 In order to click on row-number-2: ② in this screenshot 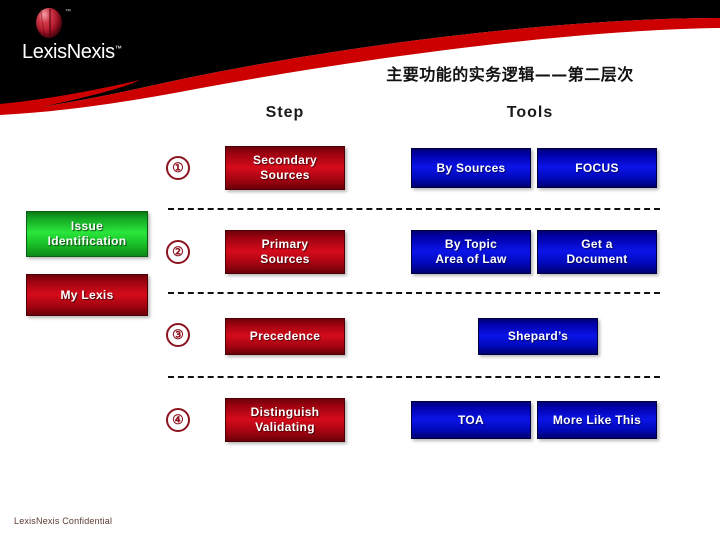, I will do `click(178, 252)`.